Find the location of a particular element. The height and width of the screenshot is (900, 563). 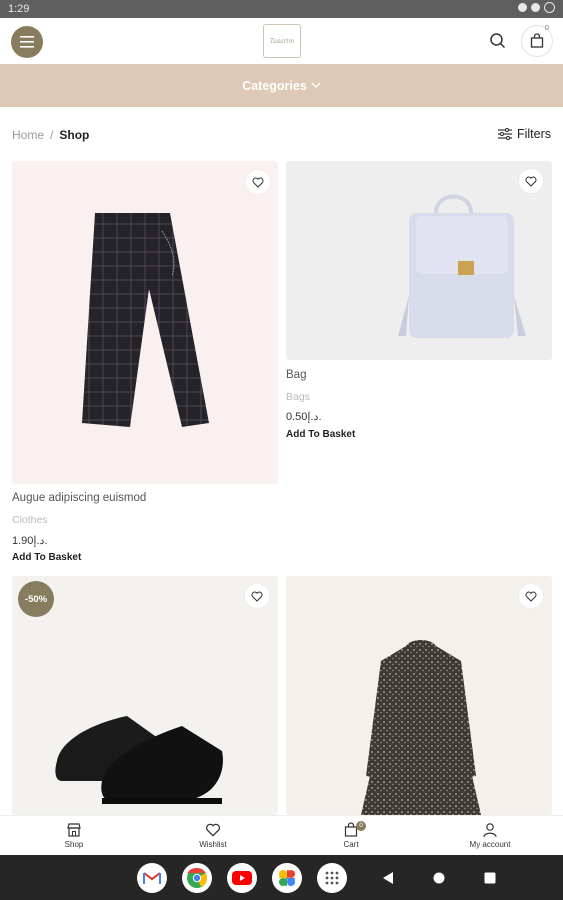

filters-button: Filters is located at coordinates (524, 134).